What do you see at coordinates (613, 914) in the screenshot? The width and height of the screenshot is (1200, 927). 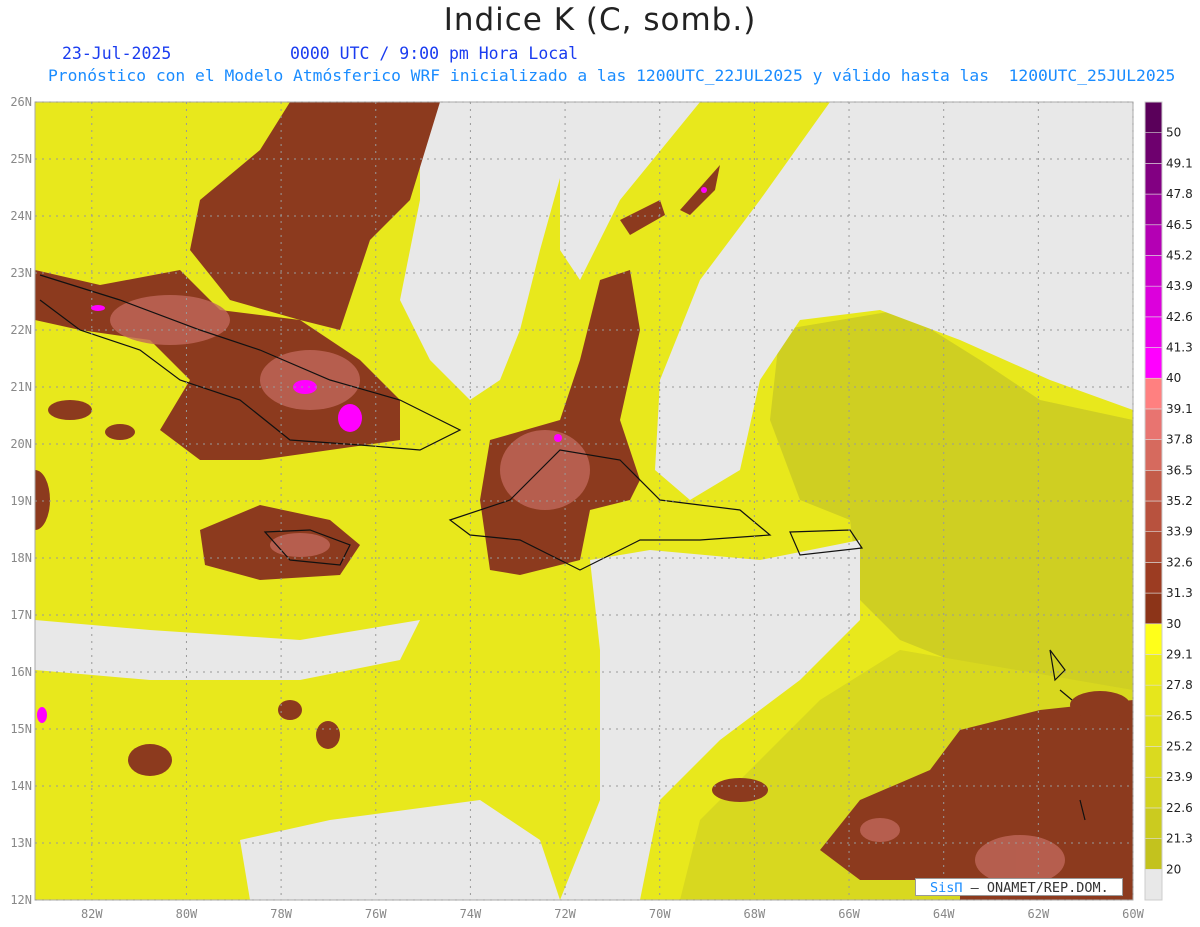 I see `longitude-ticks: 82W 80W 78W 76W 74W 72W 70W 68W 66W 64W 62W 60W` at bounding box center [613, 914].